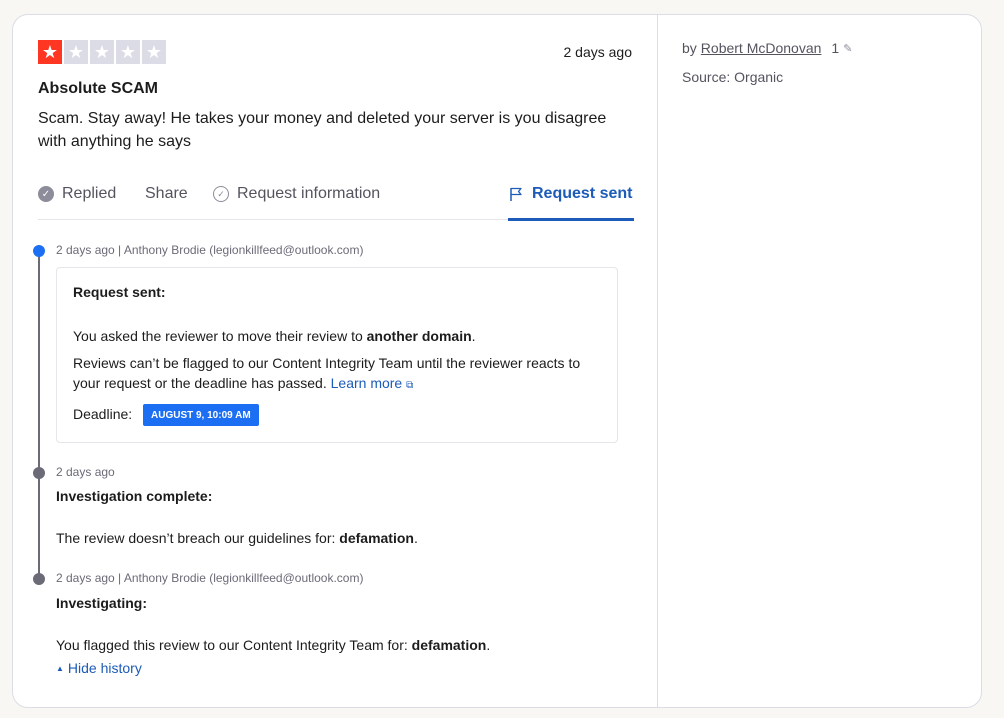  What do you see at coordinates (657, 361) in the screenshot?
I see `column-divider` at bounding box center [657, 361].